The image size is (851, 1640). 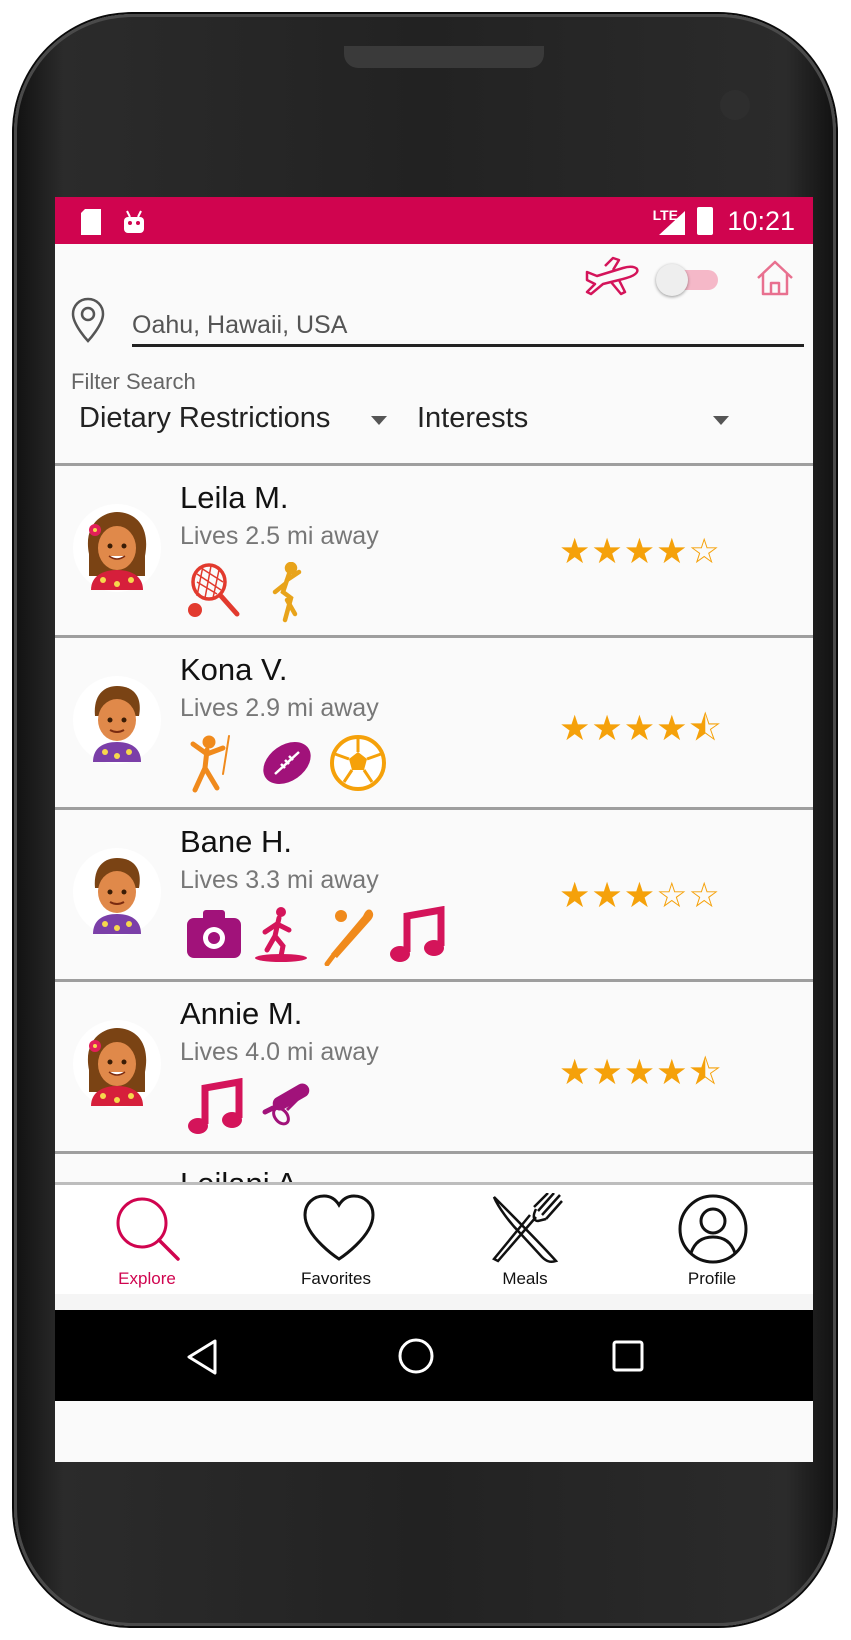 What do you see at coordinates (147, 1278) in the screenshot?
I see `nav-label: Explore` at bounding box center [147, 1278].